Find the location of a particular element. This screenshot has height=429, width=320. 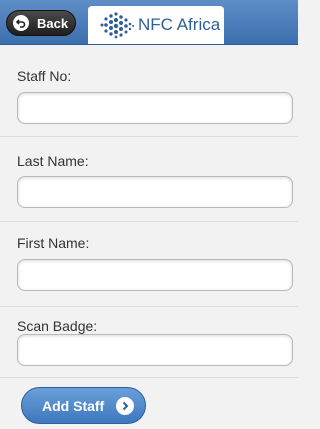

chevron-right-icon is located at coordinates (125, 405).